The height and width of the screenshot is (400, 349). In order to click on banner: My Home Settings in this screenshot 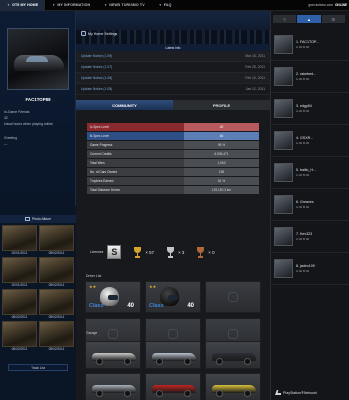, I will do `click(173, 27)`.